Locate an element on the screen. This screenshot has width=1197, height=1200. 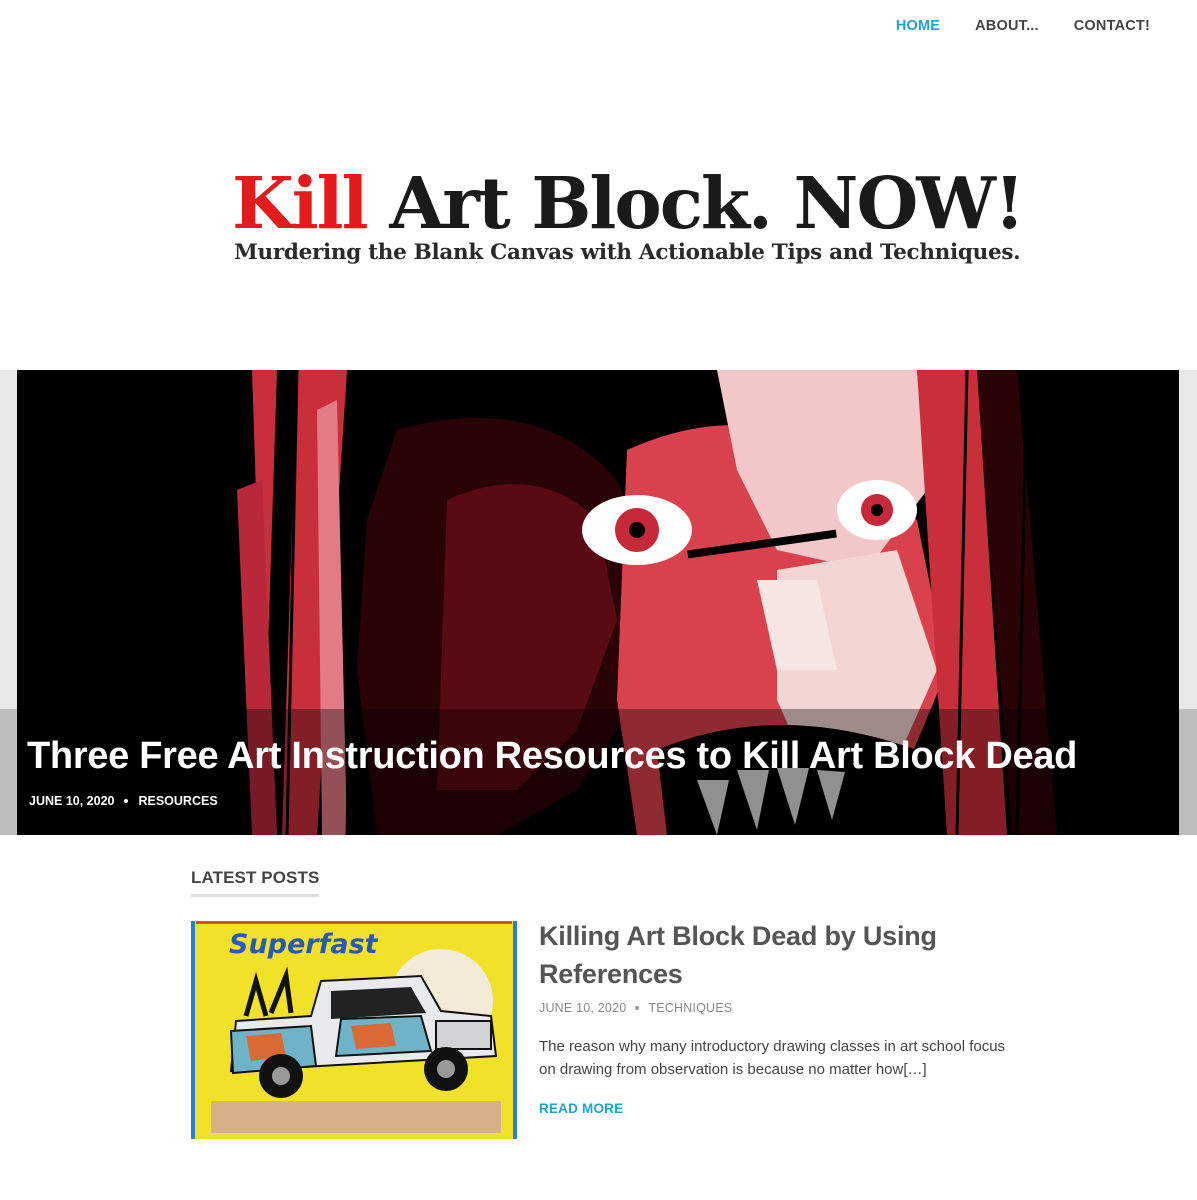
post-thumbnail-illustration: Superfast is located at coordinates (354, 1030).